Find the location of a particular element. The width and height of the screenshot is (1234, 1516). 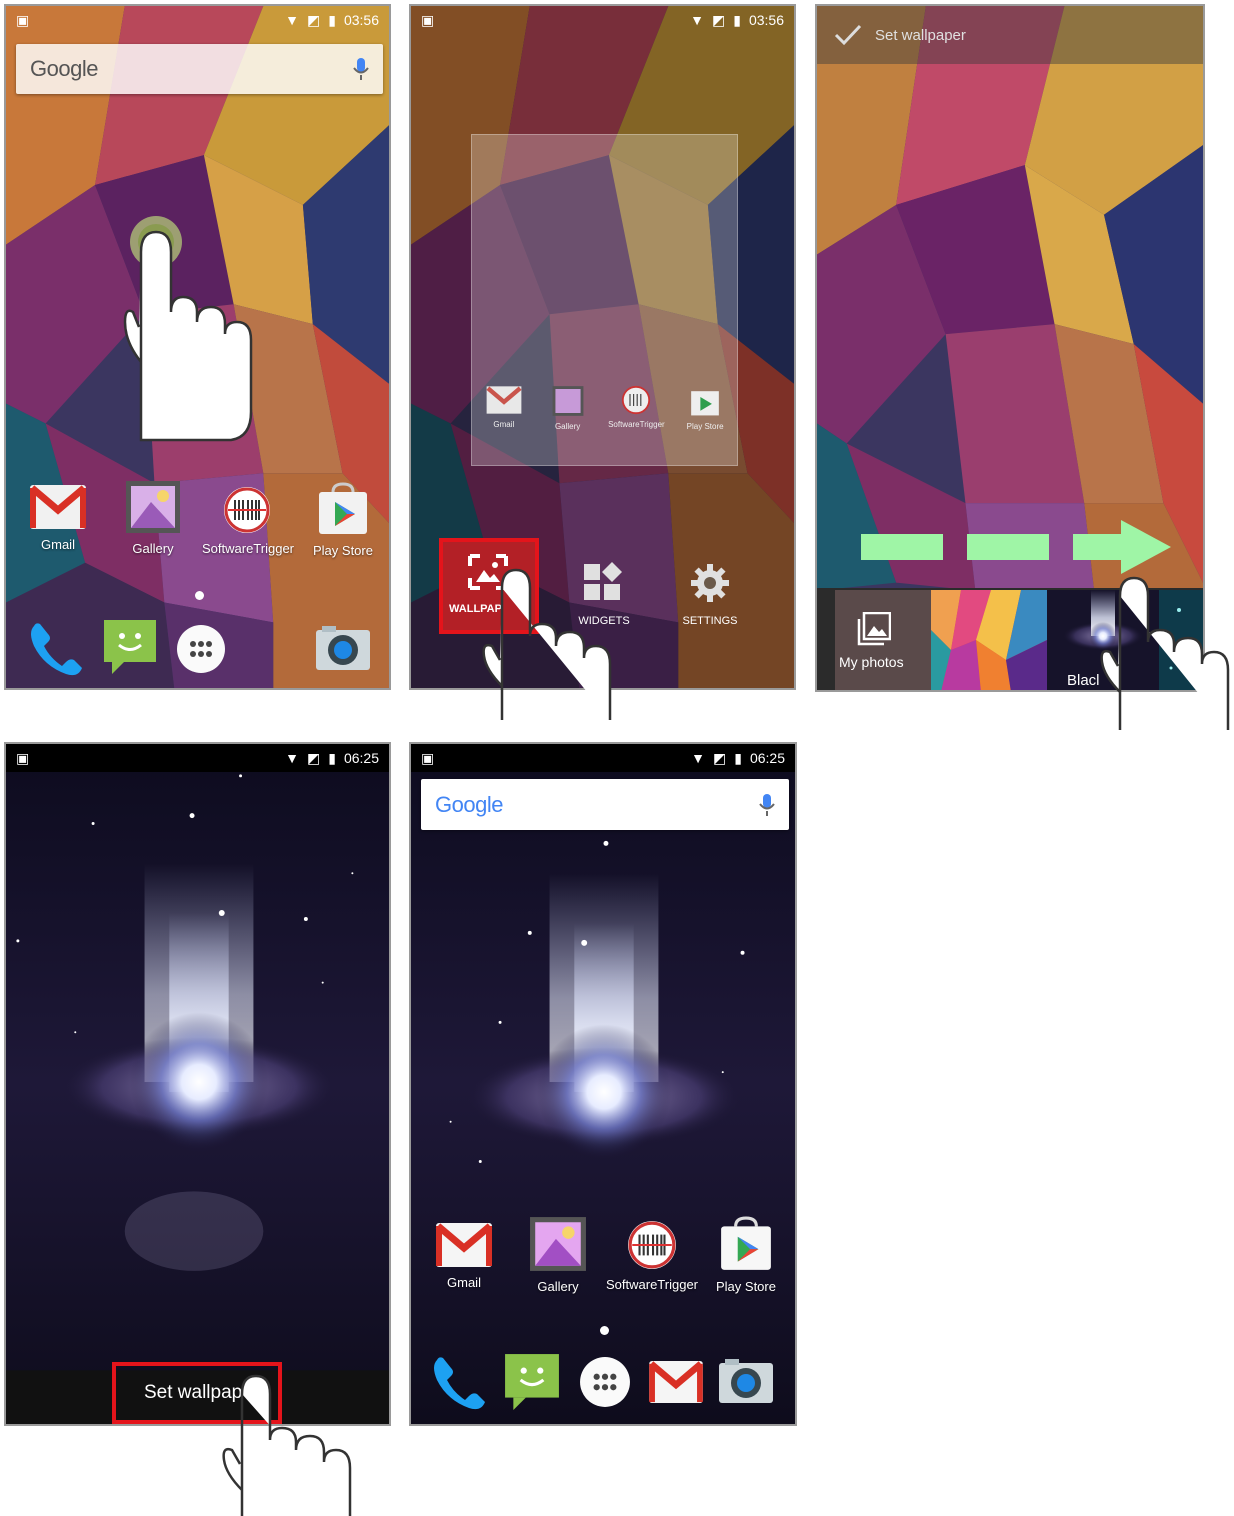

panel-step-4-set-wallpaper: ▣ ▼ ◩ ▮ 06:25 Set wallpap is located at coordinates (197, 1084).